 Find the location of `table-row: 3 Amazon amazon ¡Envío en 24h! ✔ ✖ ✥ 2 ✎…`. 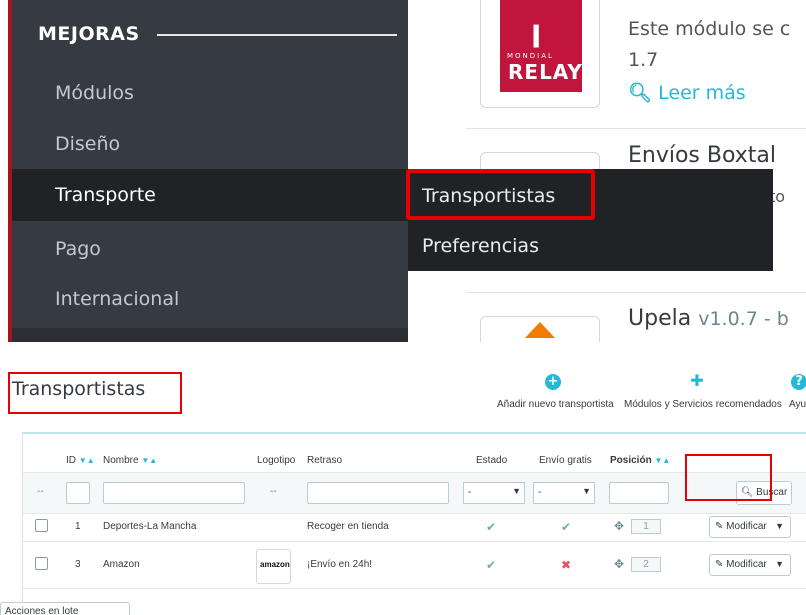

table-row: 3 Amazon amazon ¡Envío en 24h! ✔ ✖ ✥ 2 ✎… is located at coordinates (414, 565).